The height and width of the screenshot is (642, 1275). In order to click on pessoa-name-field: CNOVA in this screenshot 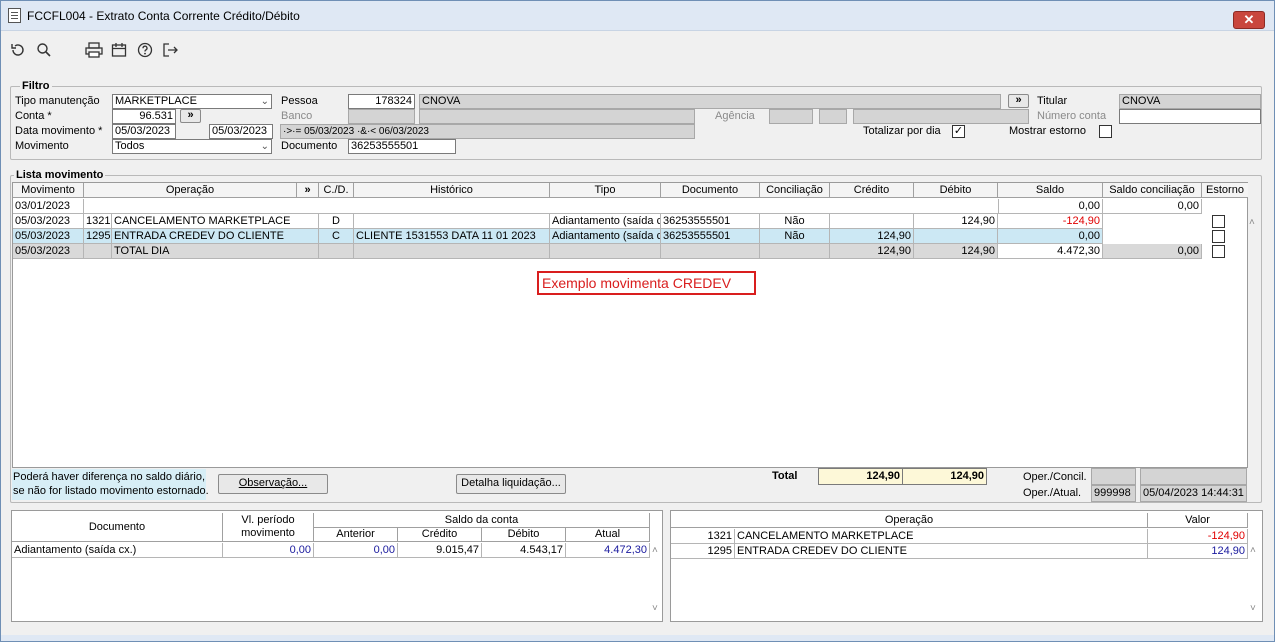, I will do `click(710, 101)`.